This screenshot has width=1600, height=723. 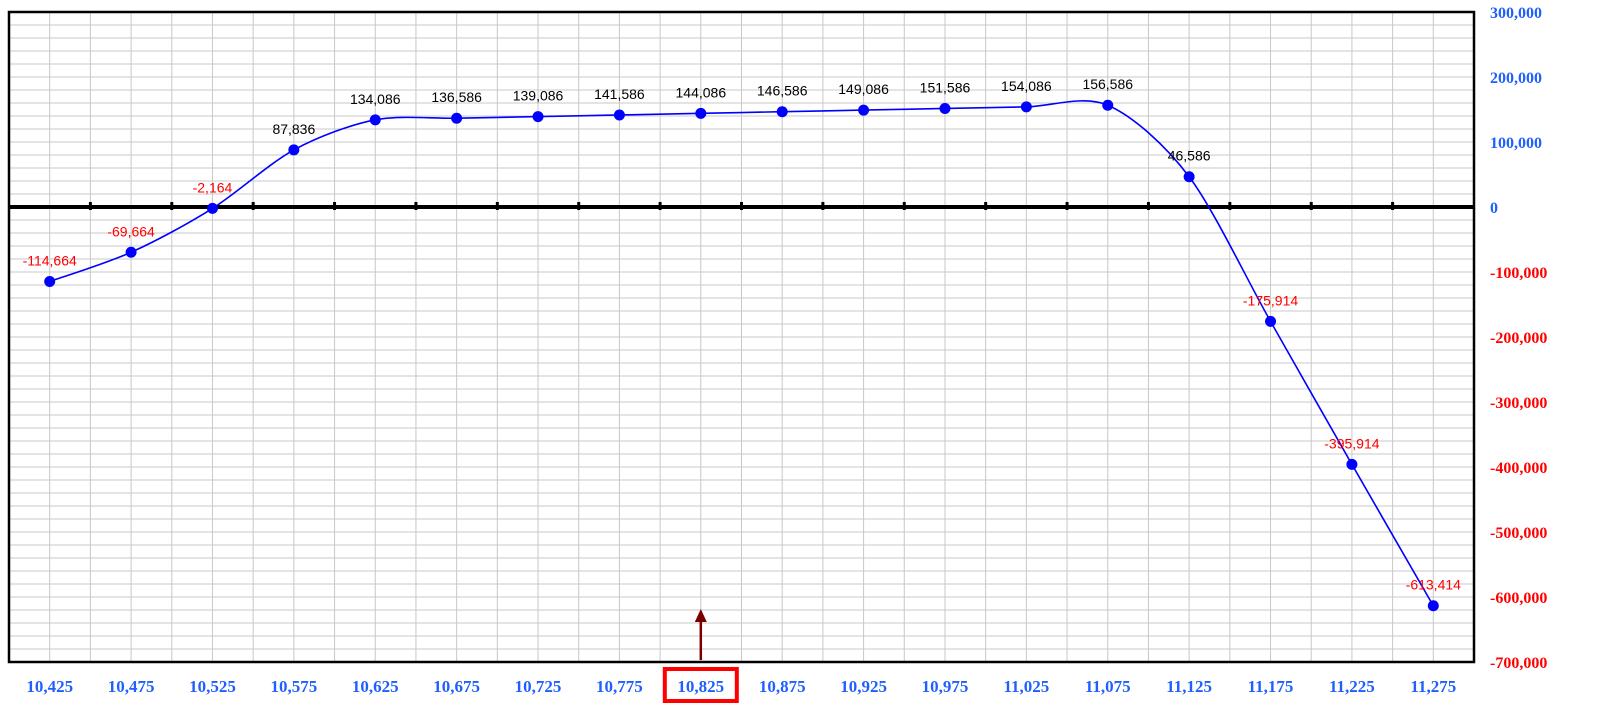 What do you see at coordinates (456, 686) in the screenshot?
I see `x-tick-label: 10,675` at bounding box center [456, 686].